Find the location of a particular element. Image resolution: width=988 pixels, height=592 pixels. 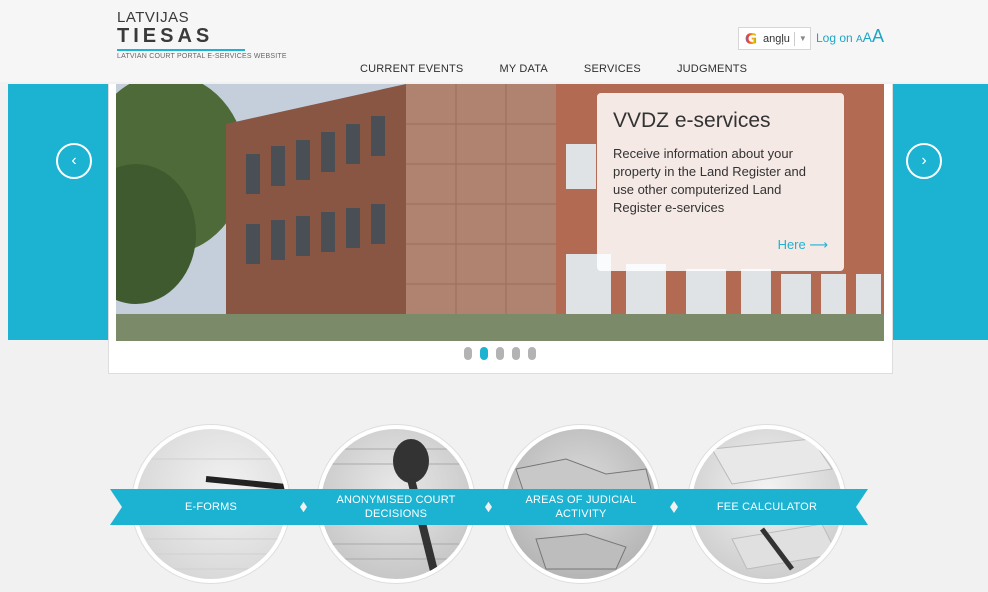

carousel-band-right is located at coordinates (940, 212).